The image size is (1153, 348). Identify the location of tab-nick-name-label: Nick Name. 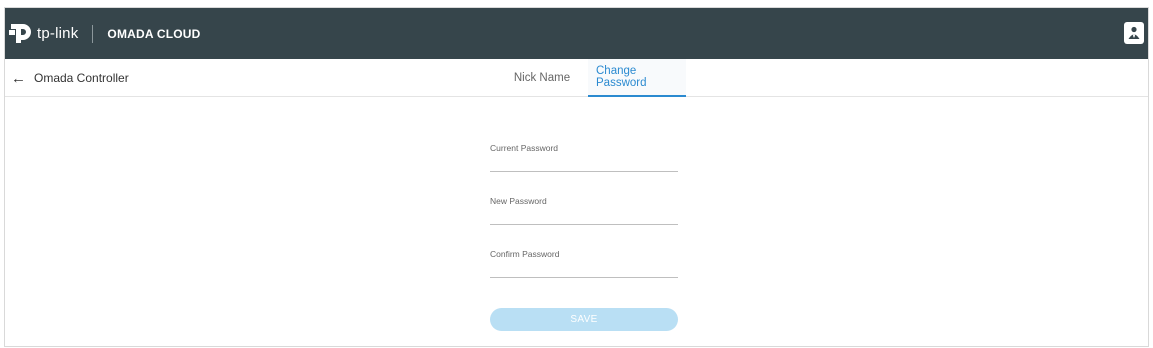
(542, 78).